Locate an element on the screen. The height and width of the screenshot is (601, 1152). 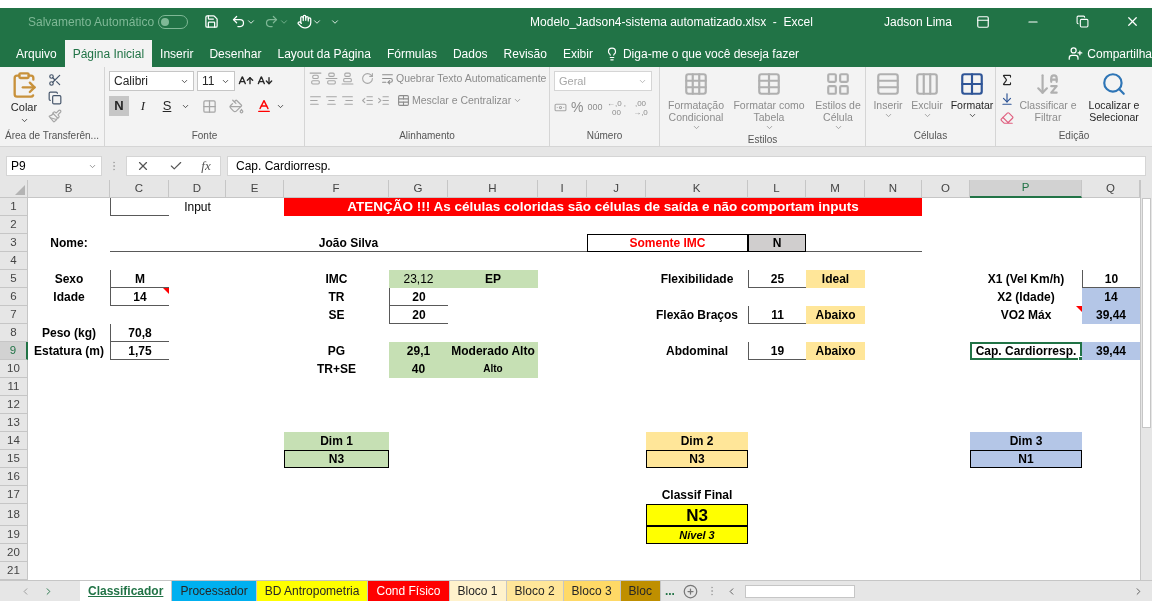
sheet-cell: Estatura (m) is located at coordinates (69, 351).